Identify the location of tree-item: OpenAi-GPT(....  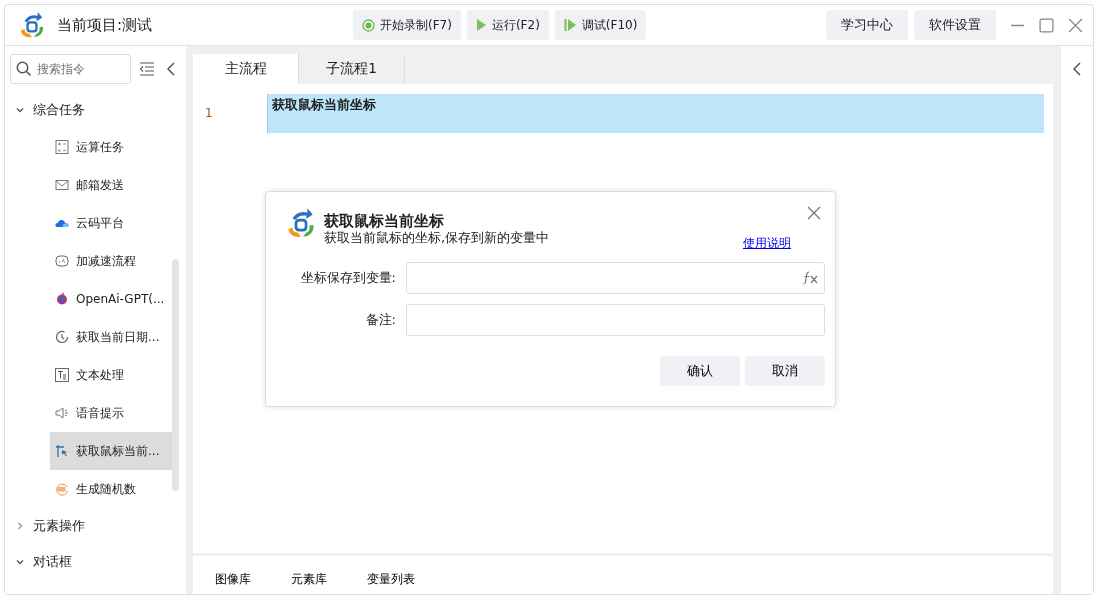
(111, 299).